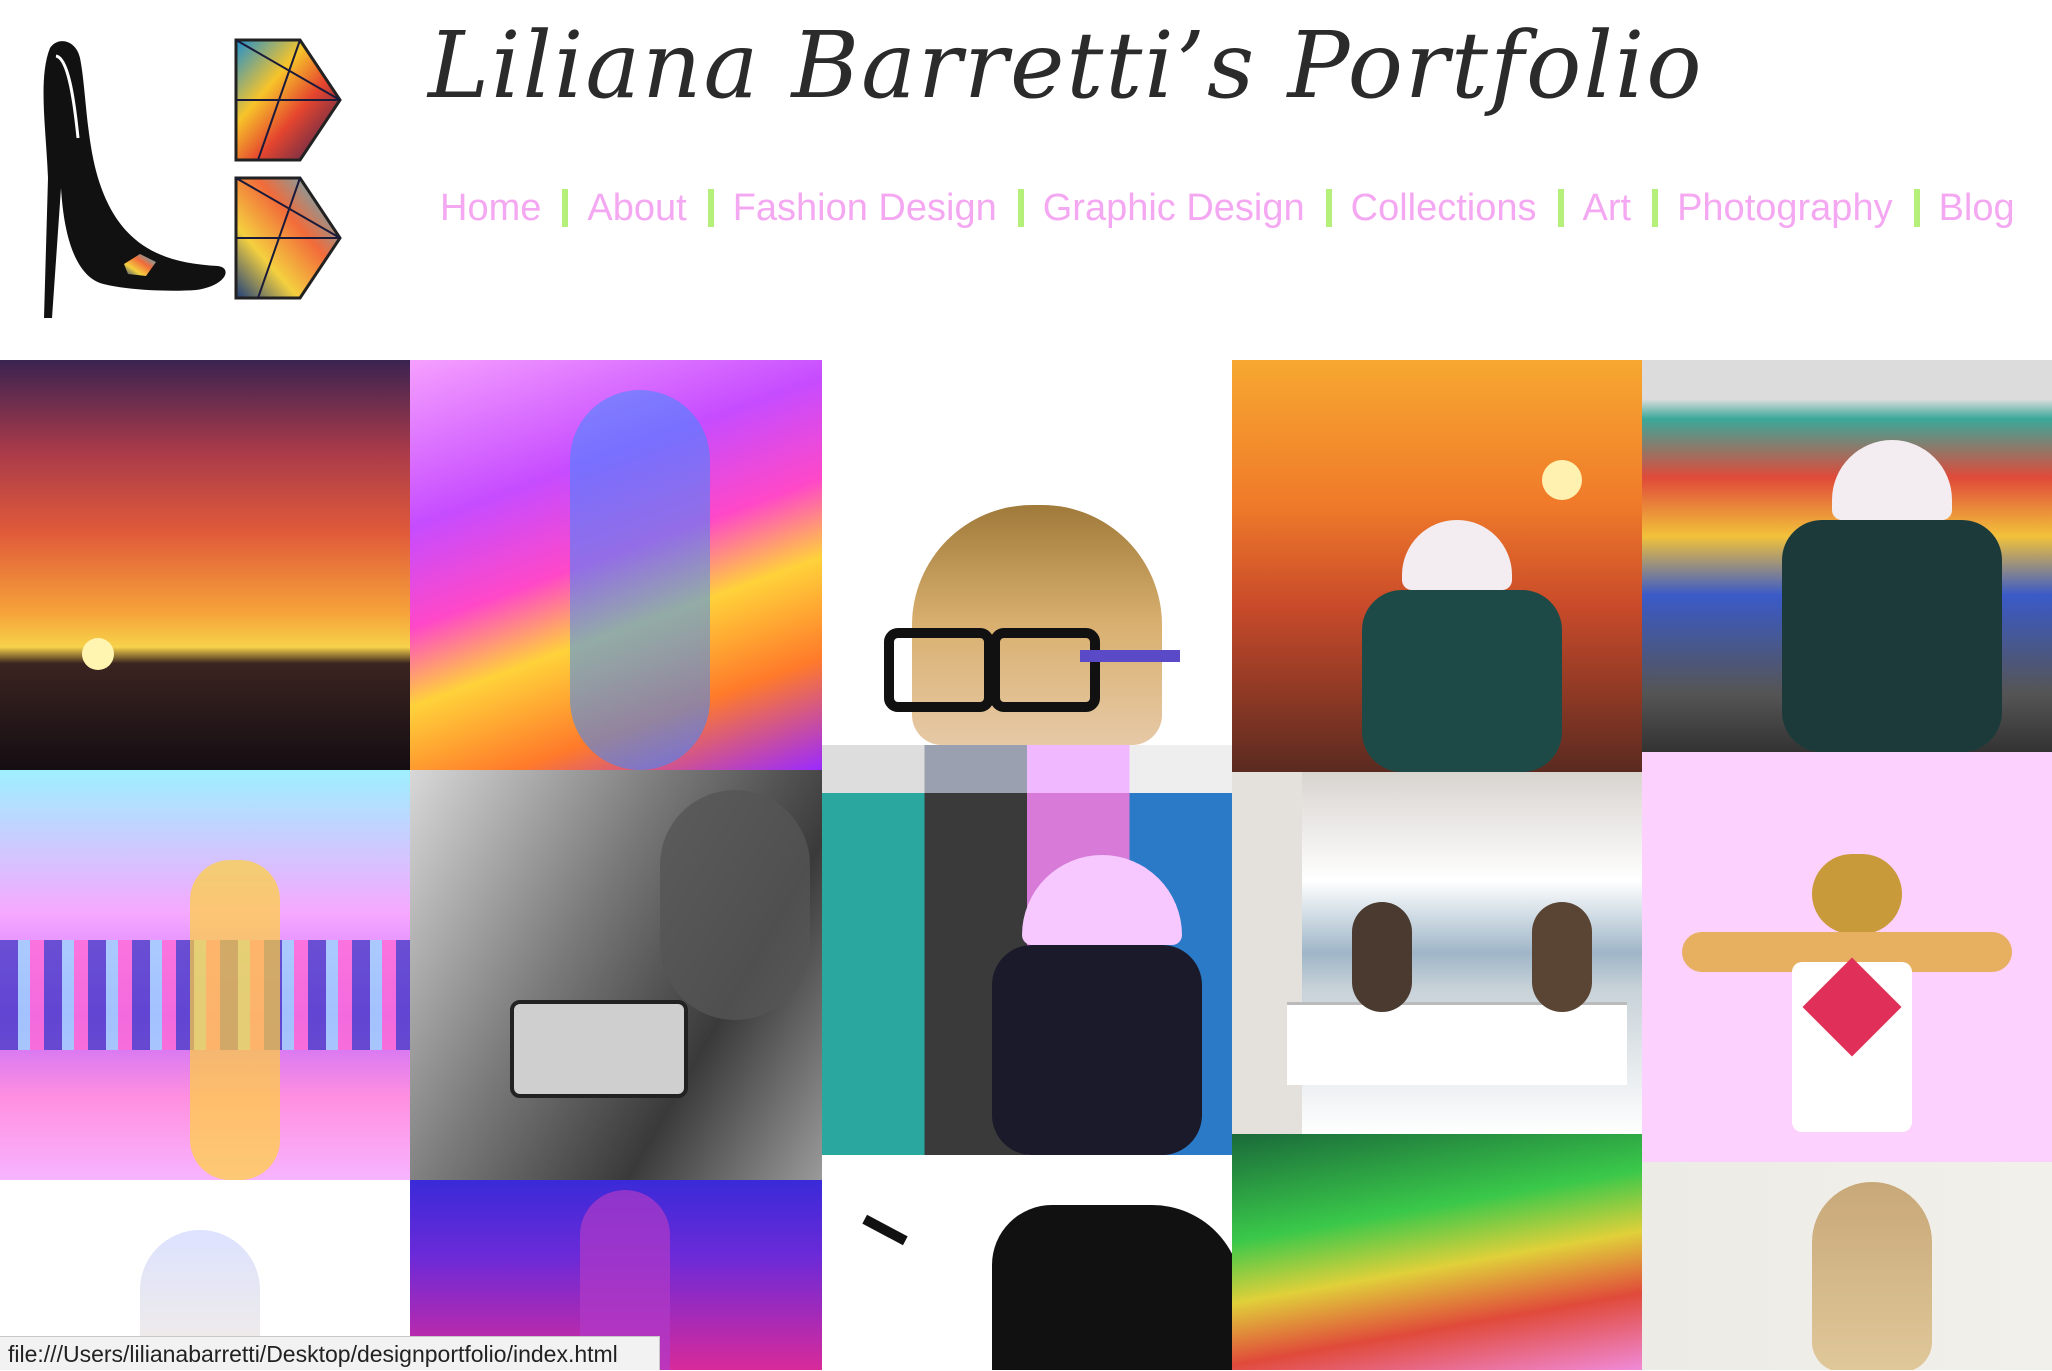 The height and width of the screenshot is (1371, 2052). I want to click on photo-graffiti-split-color-portrait, so click(1027, 950).